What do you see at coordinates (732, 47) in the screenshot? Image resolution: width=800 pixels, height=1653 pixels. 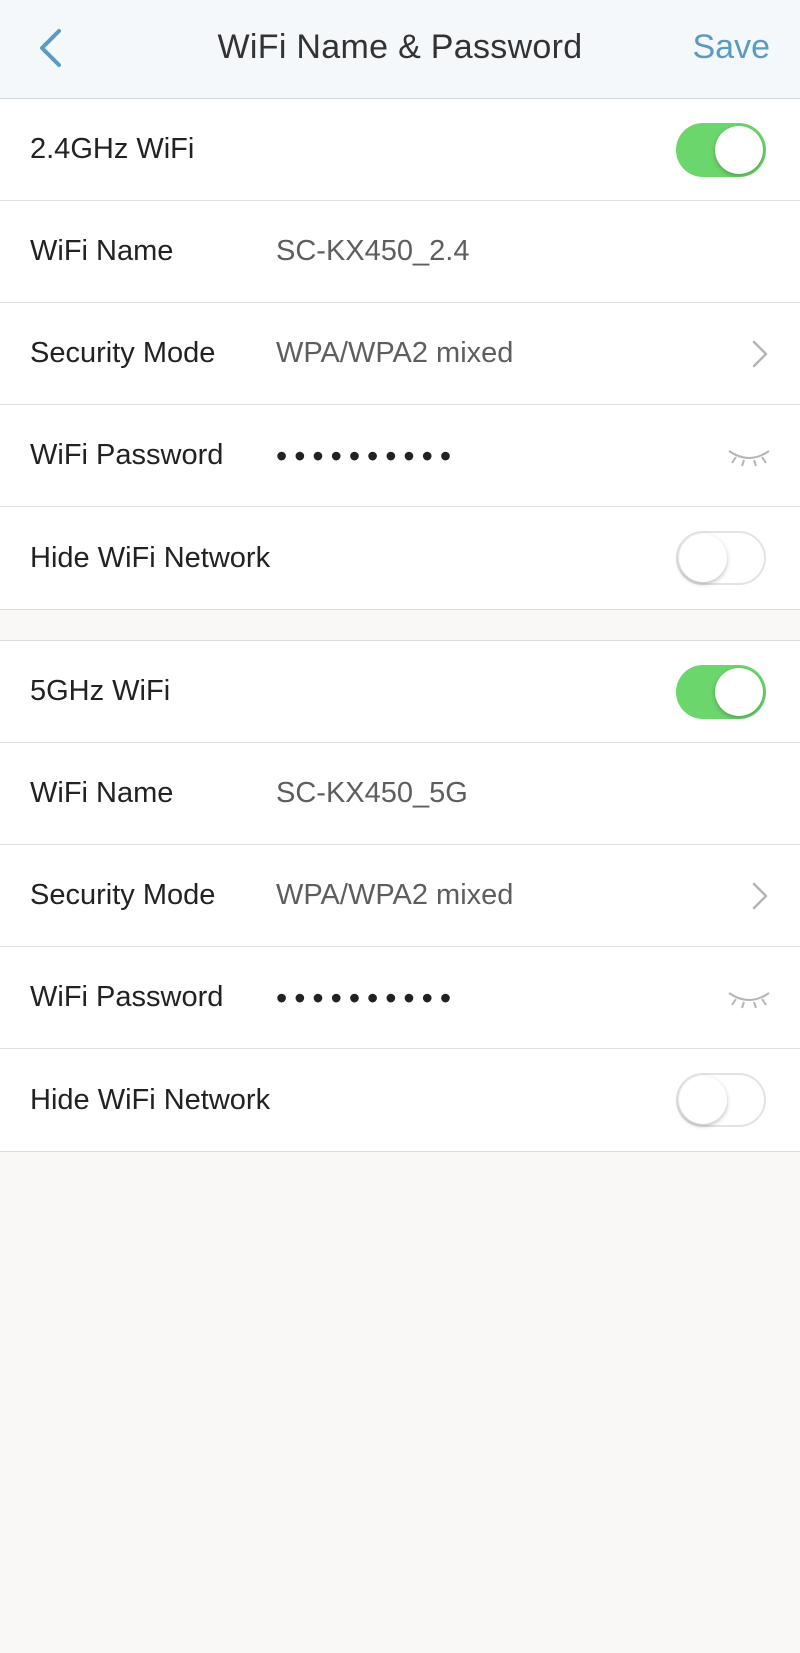 I see `save-button: Save` at bounding box center [732, 47].